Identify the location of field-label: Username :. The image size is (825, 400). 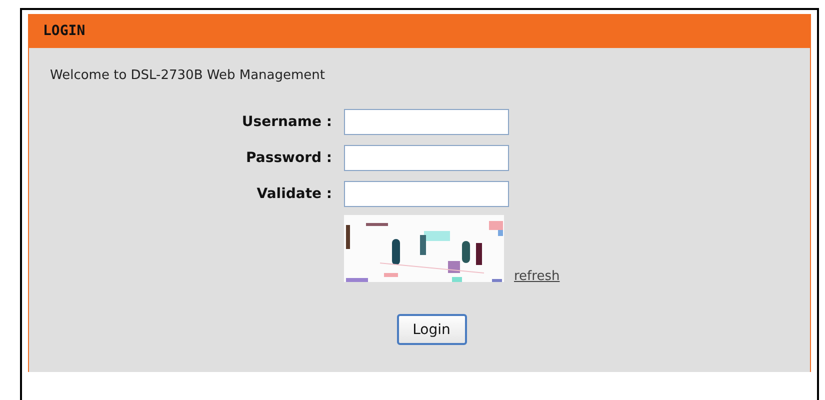
(286, 122).